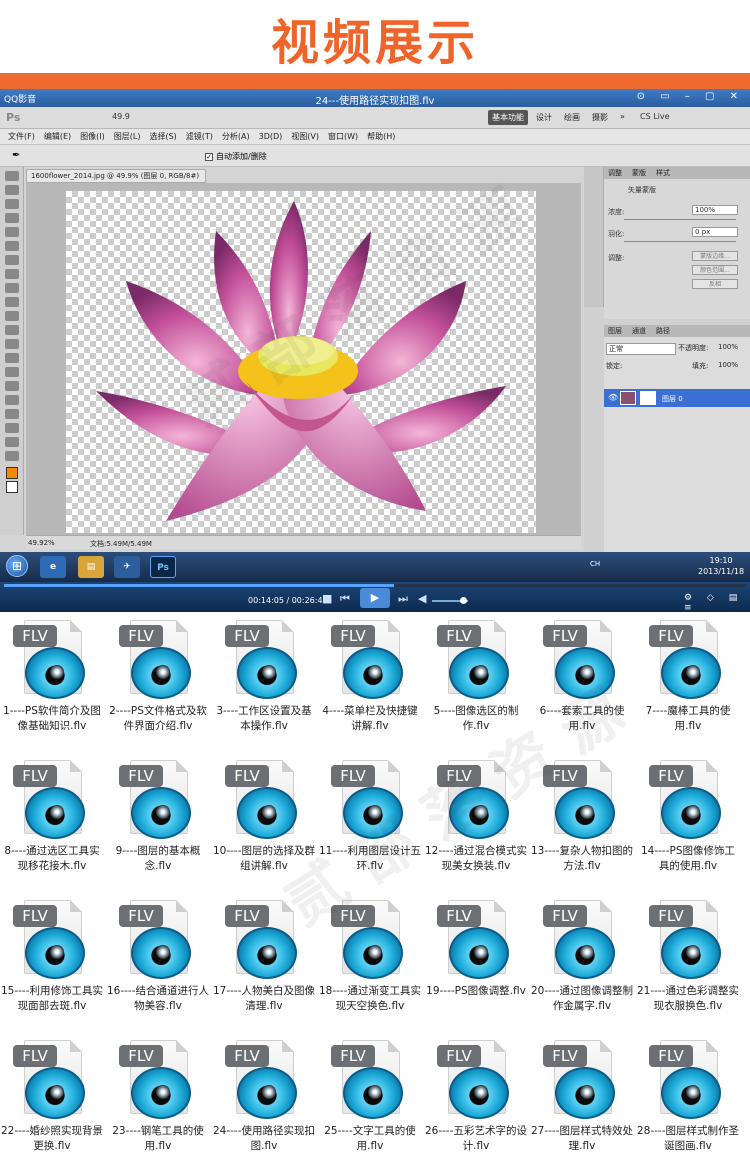 The height and width of the screenshot is (1172, 750). Describe the element at coordinates (370, 682) in the screenshot. I see `flv-file-item: FLV 4----菜单栏及快捷键讲解.flv` at that location.